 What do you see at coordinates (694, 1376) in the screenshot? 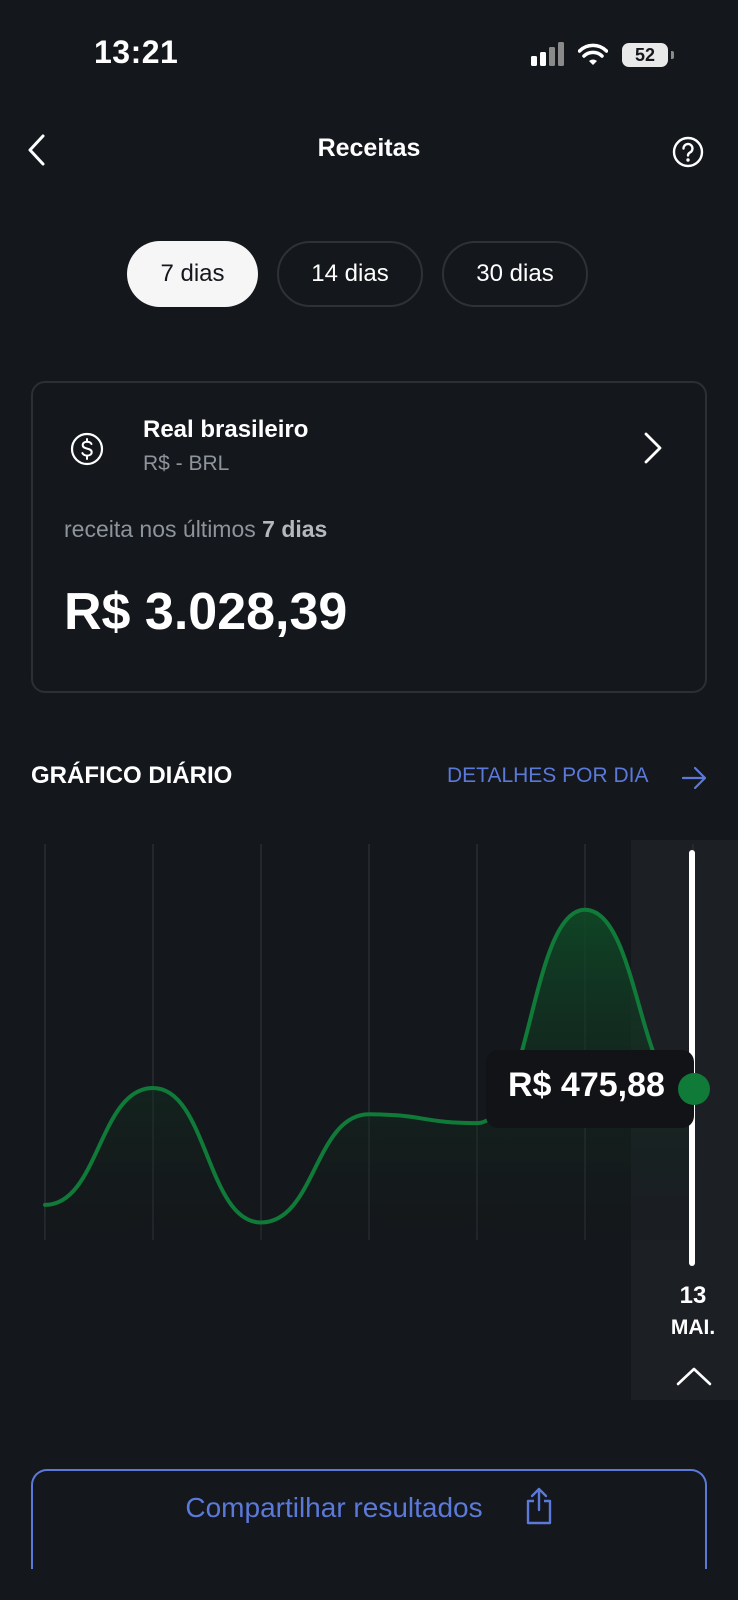
I see `chevron-up-icon` at bounding box center [694, 1376].